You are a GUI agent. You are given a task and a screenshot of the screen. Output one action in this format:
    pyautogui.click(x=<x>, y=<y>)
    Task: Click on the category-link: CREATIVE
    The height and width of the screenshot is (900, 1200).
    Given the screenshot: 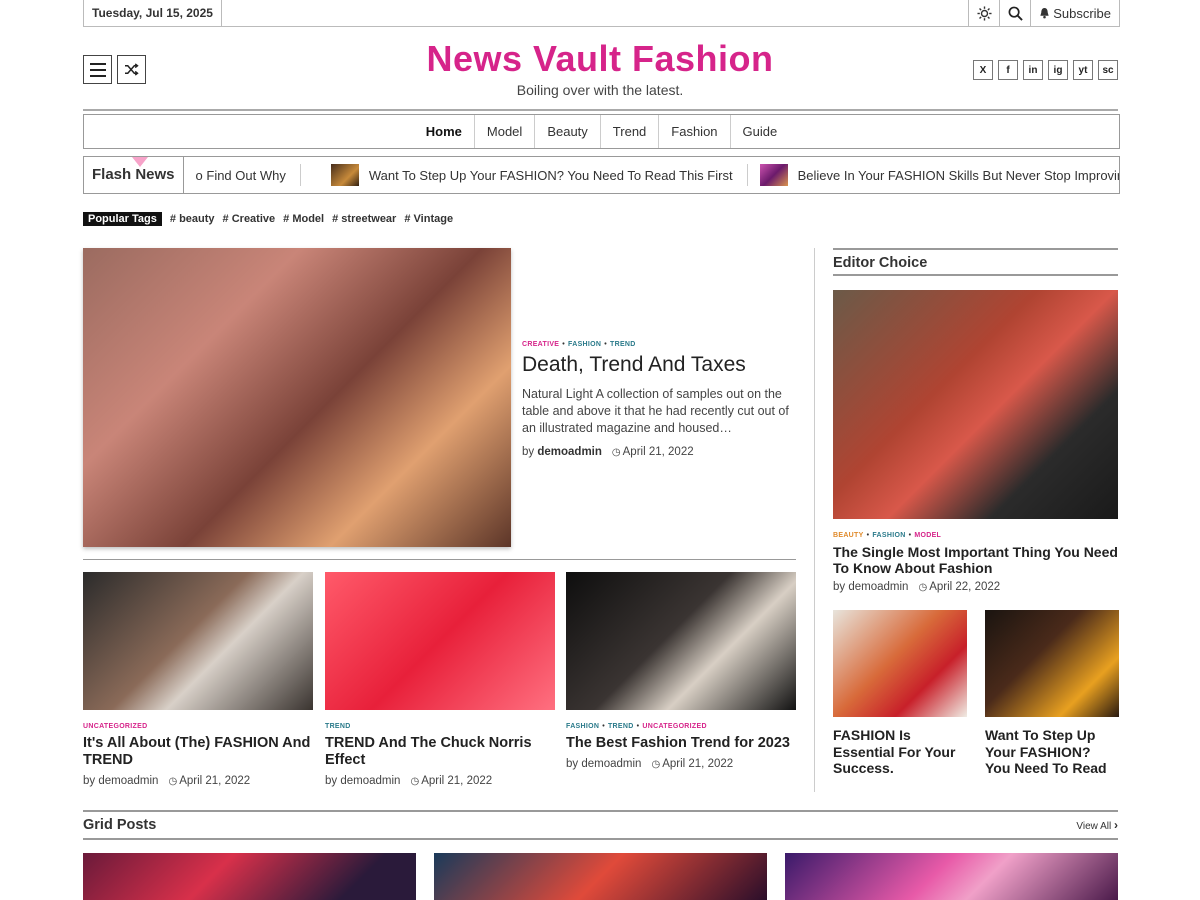 What is the action you would take?
    pyautogui.click(x=540, y=344)
    